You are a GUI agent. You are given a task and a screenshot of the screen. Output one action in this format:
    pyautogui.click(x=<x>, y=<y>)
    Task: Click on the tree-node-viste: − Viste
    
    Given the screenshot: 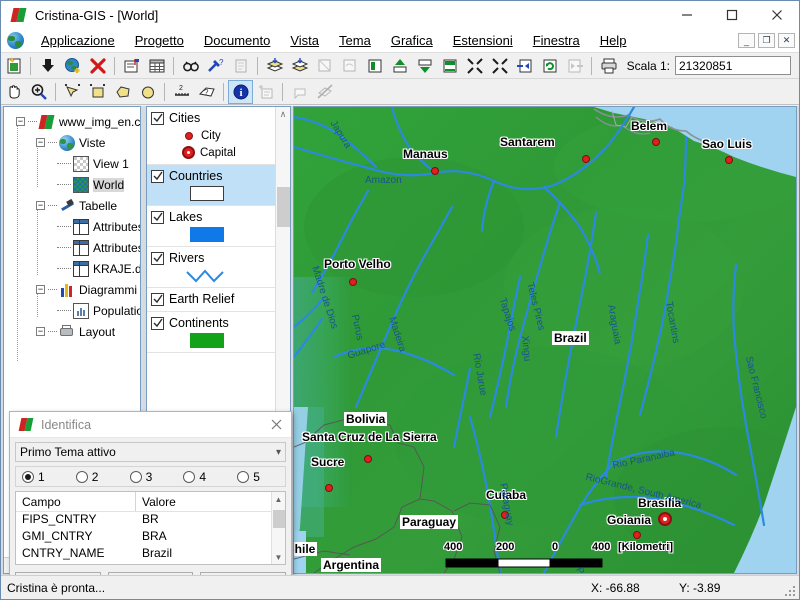 What is the action you would take?
    pyautogui.click(x=74, y=142)
    